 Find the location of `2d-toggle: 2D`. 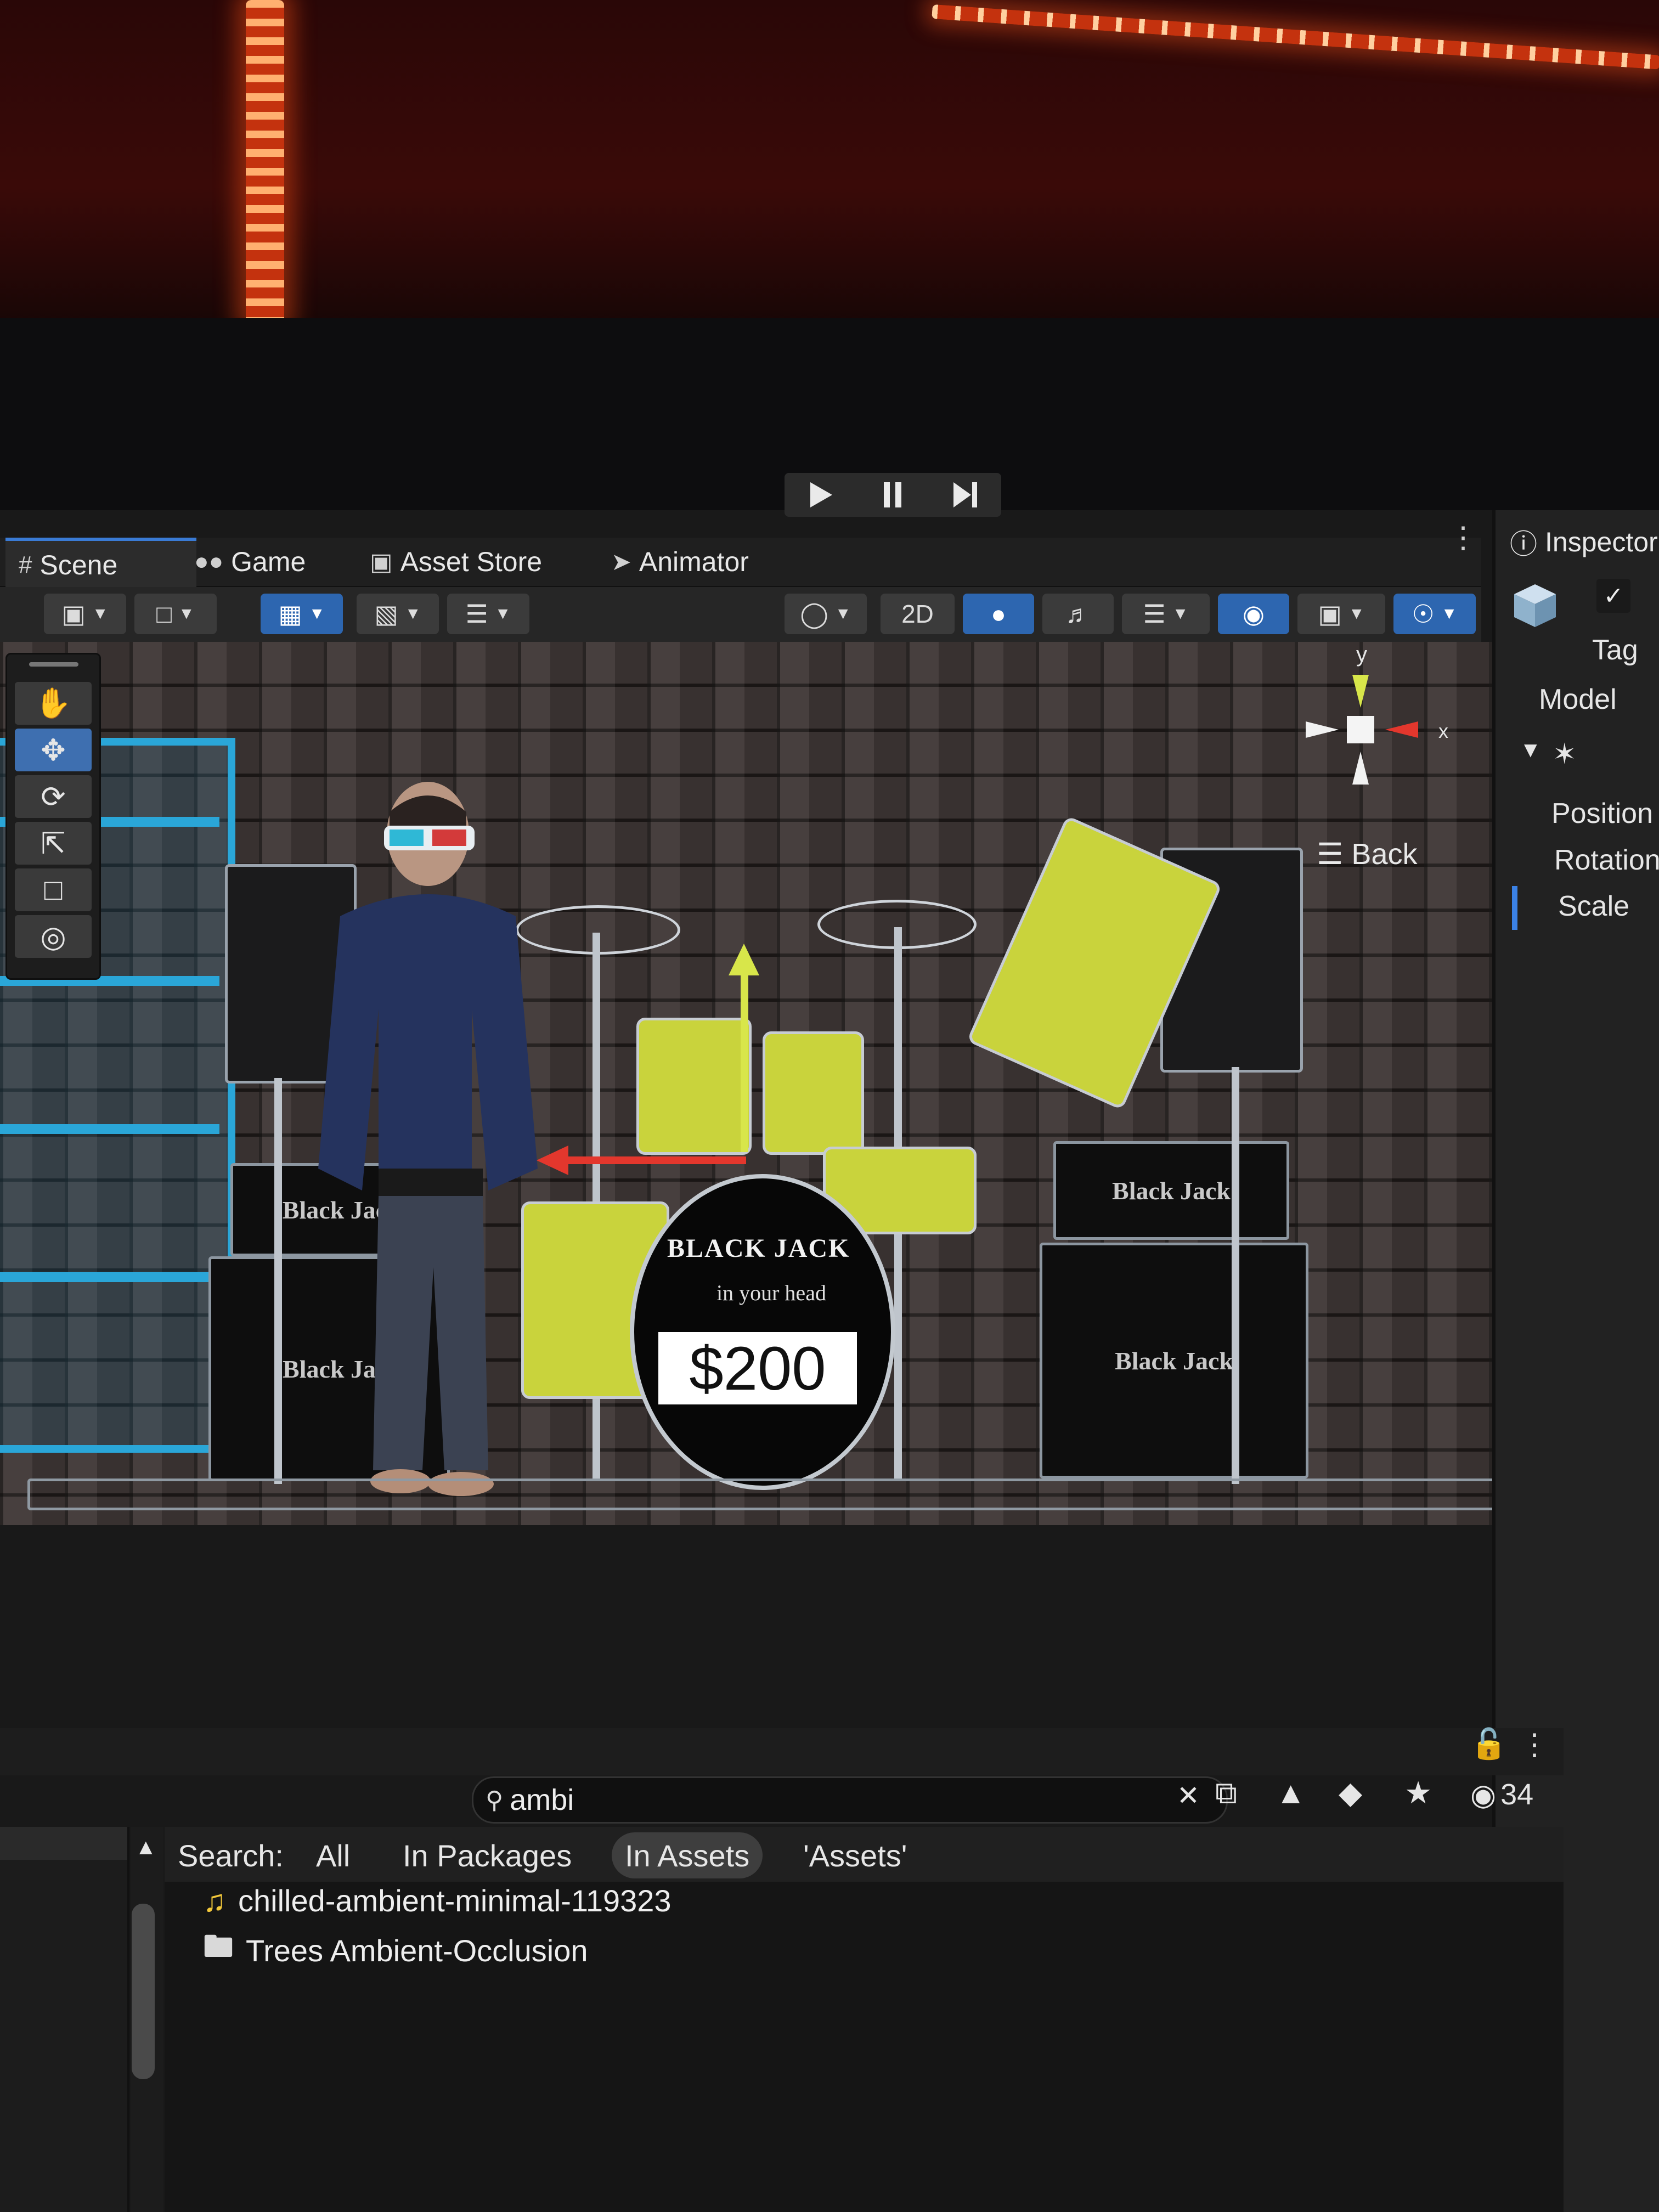

2d-toggle: 2D is located at coordinates (918, 614).